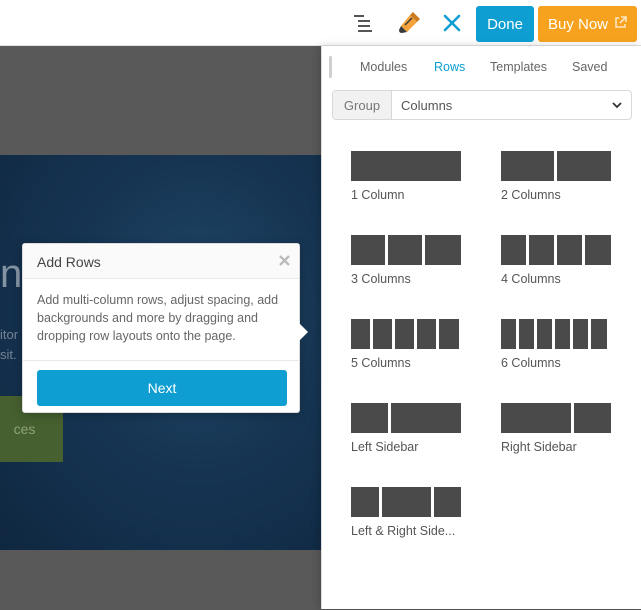 The height and width of the screenshot is (610, 641). I want to click on tab-rows: Rows, so click(449, 67).